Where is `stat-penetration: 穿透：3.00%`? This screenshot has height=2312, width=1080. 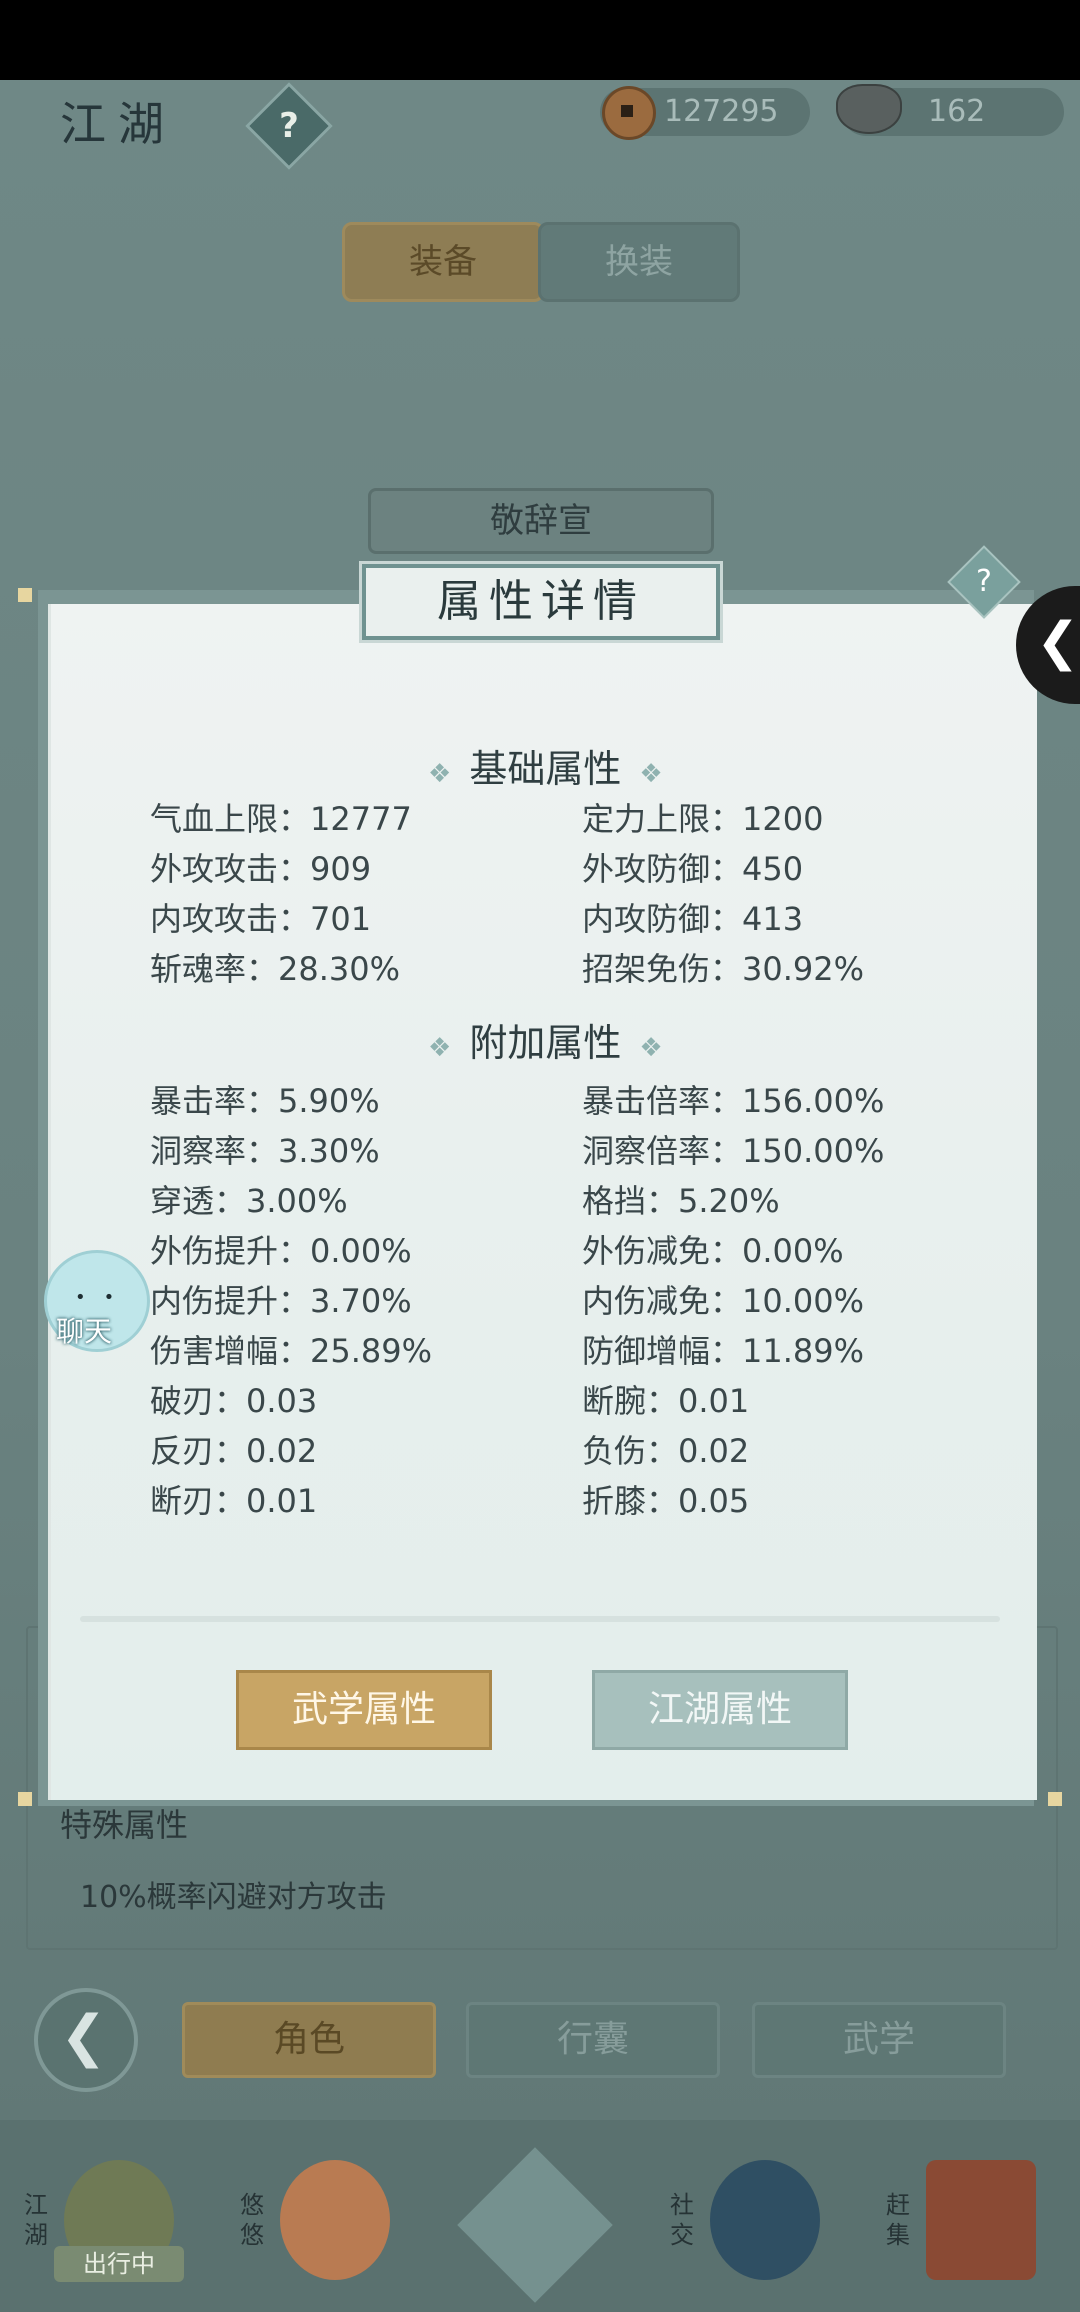 stat-penetration: 穿透：3.00% is located at coordinates (249, 1201).